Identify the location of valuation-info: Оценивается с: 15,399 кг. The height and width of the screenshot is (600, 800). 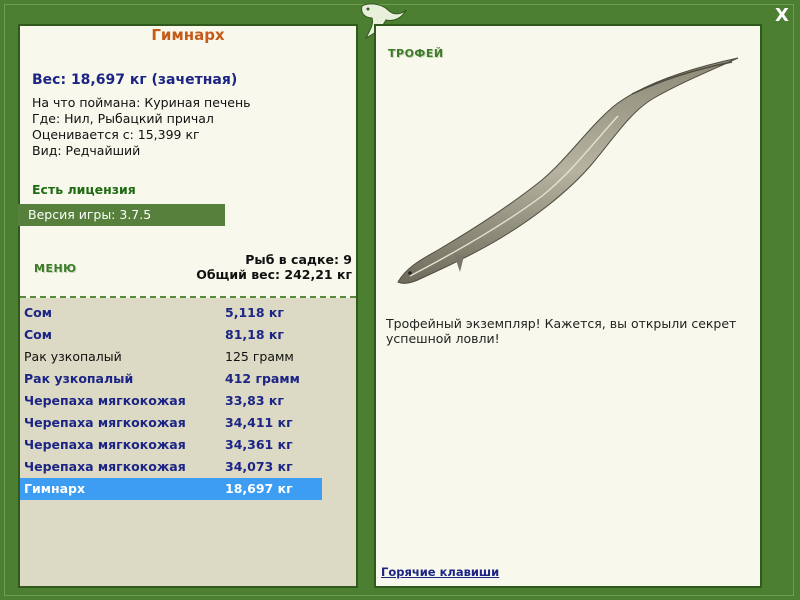
(116, 134).